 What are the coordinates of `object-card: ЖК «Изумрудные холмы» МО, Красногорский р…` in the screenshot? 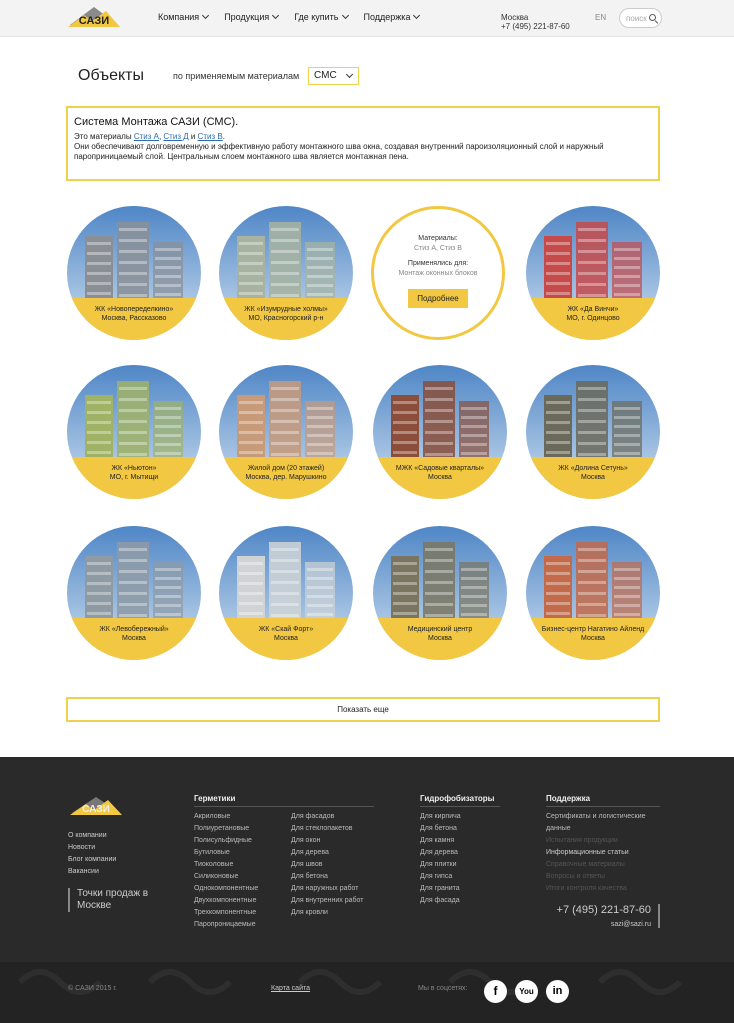 It's located at (286, 273).